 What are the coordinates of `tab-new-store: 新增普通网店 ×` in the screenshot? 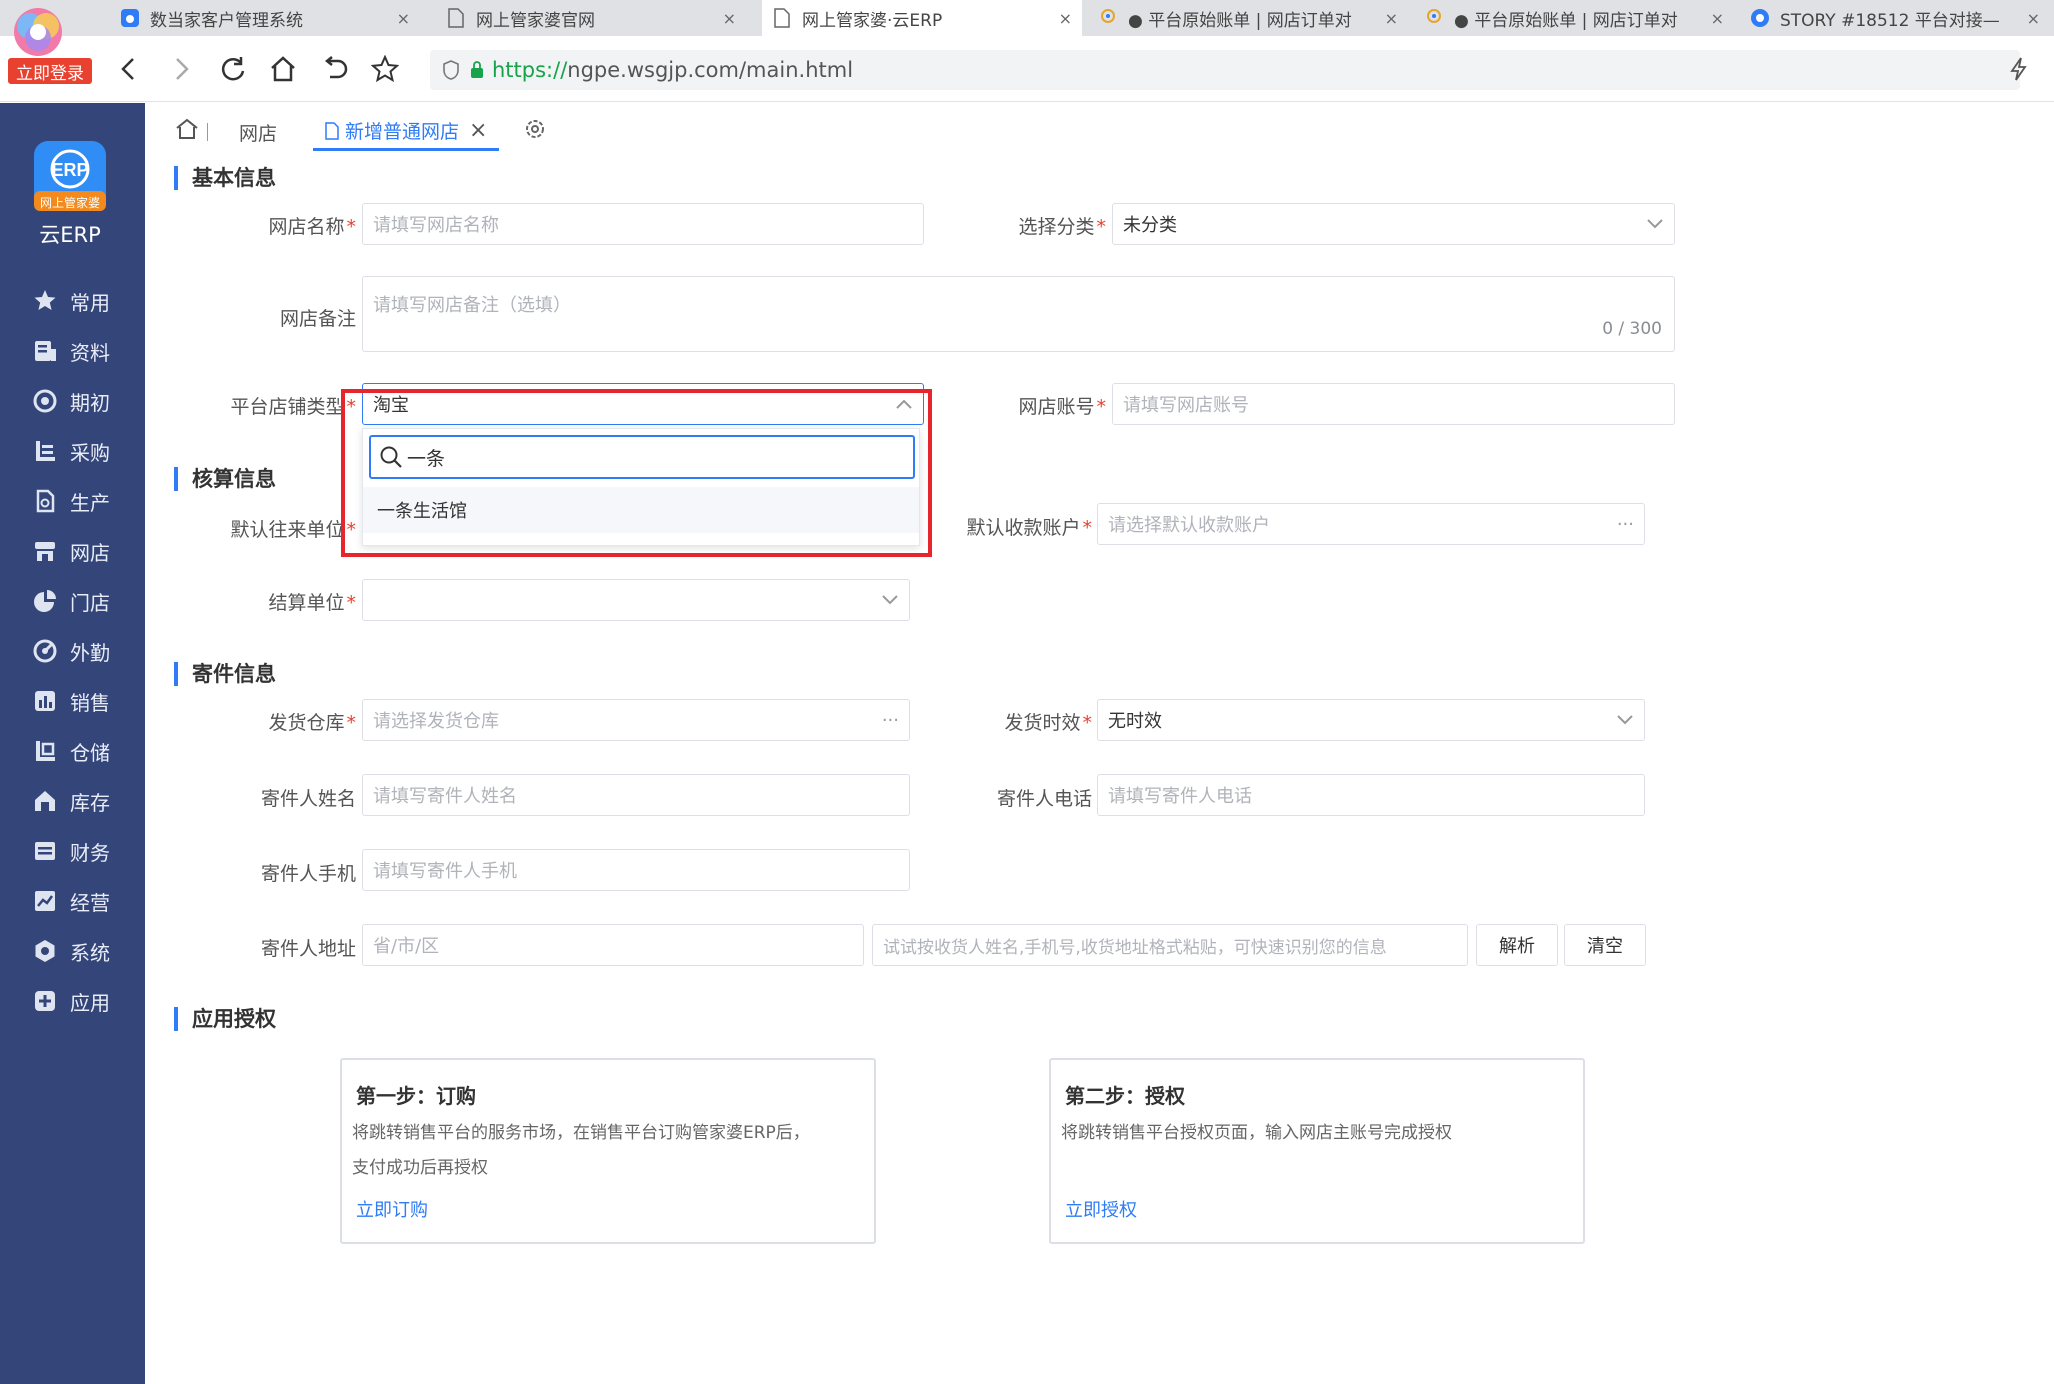 It's located at (406, 132).